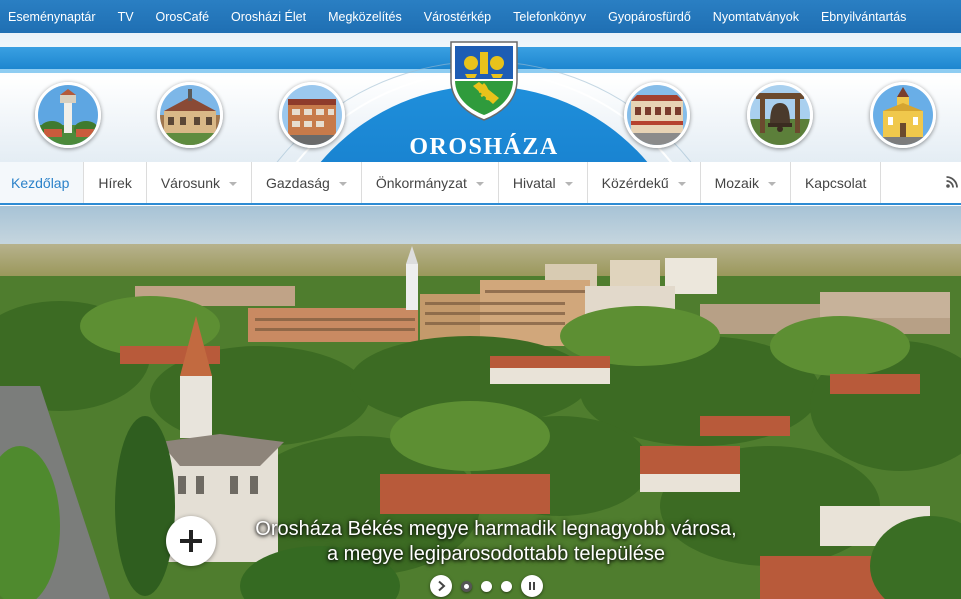 This screenshot has height=599, width=961. What do you see at coordinates (736, 182) in the screenshot?
I see `nav-item-label: Mozaik` at bounding box center [736, 182].